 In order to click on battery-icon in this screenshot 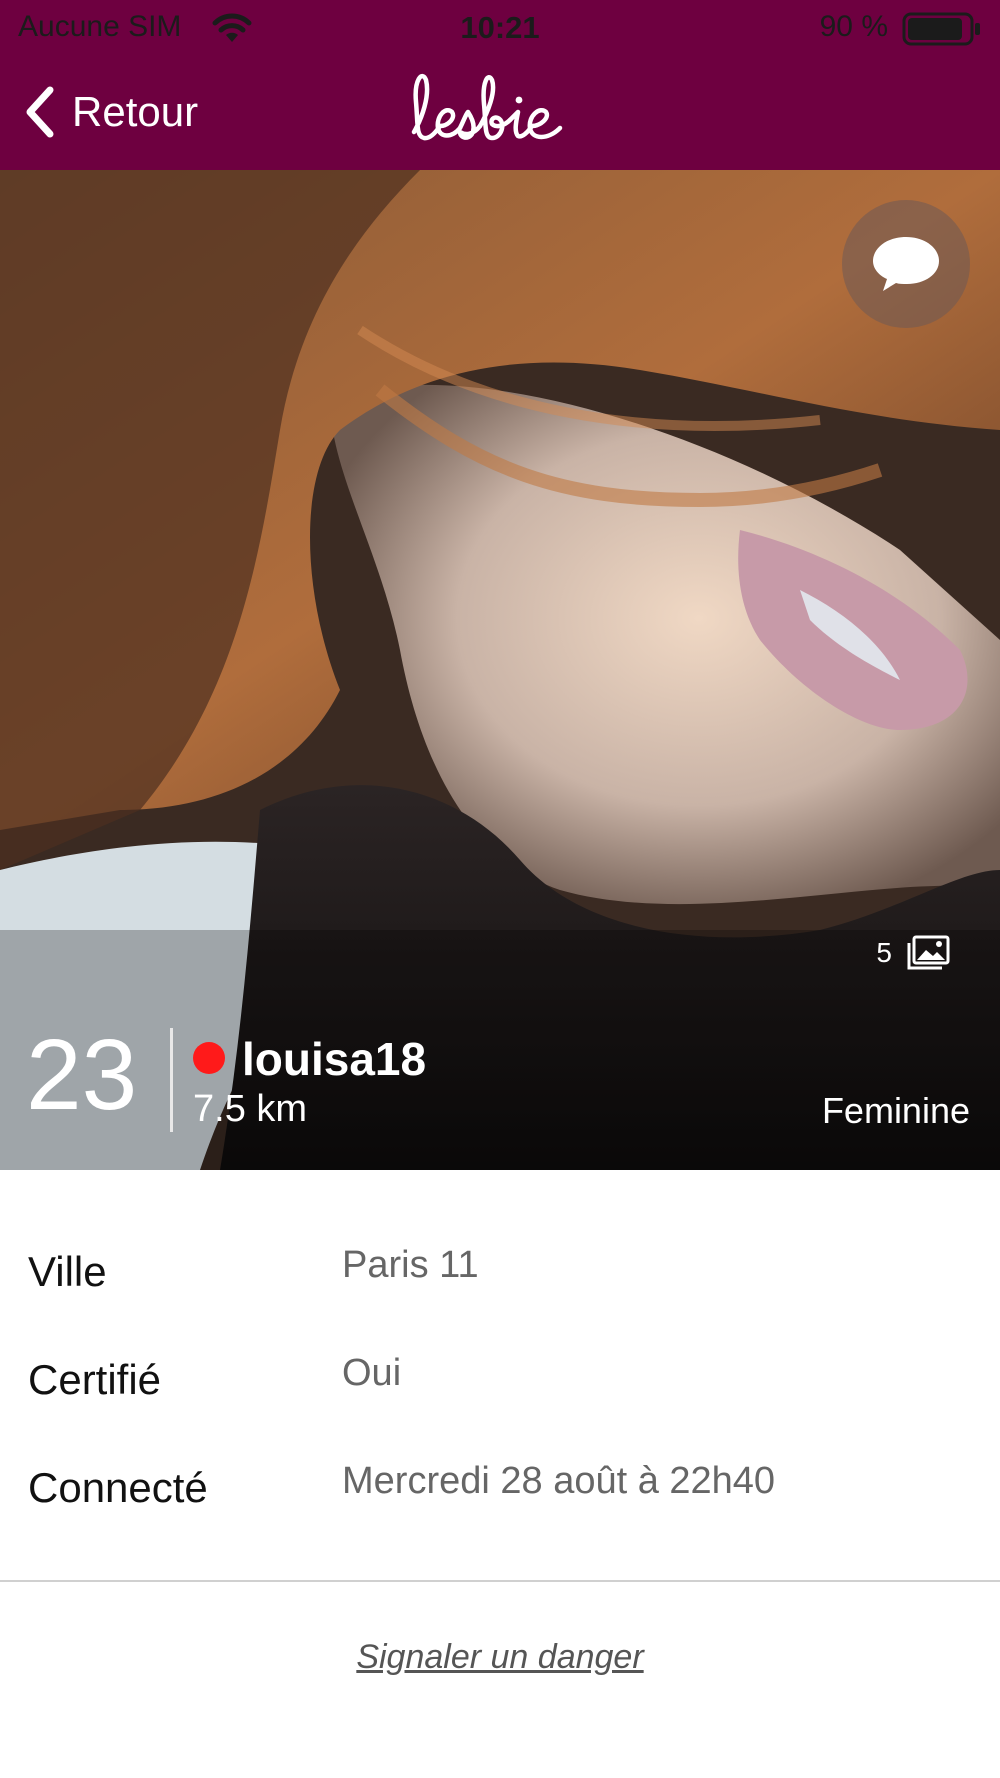, I will do `click(941, 29)`.